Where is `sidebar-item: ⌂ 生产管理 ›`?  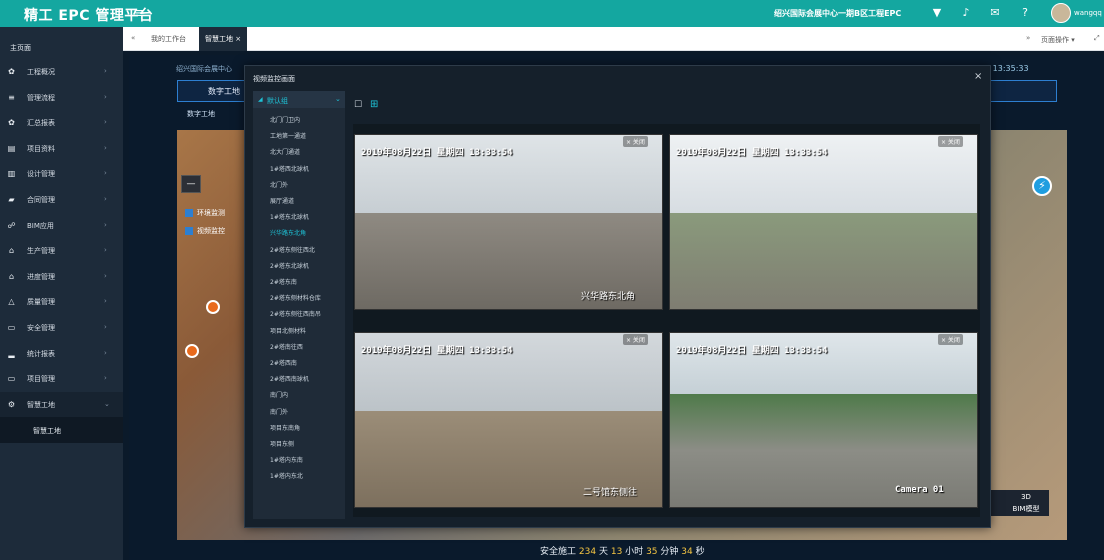 sidebar-item: ⌂ 生产管理 › is located at coordinates (61, 250).